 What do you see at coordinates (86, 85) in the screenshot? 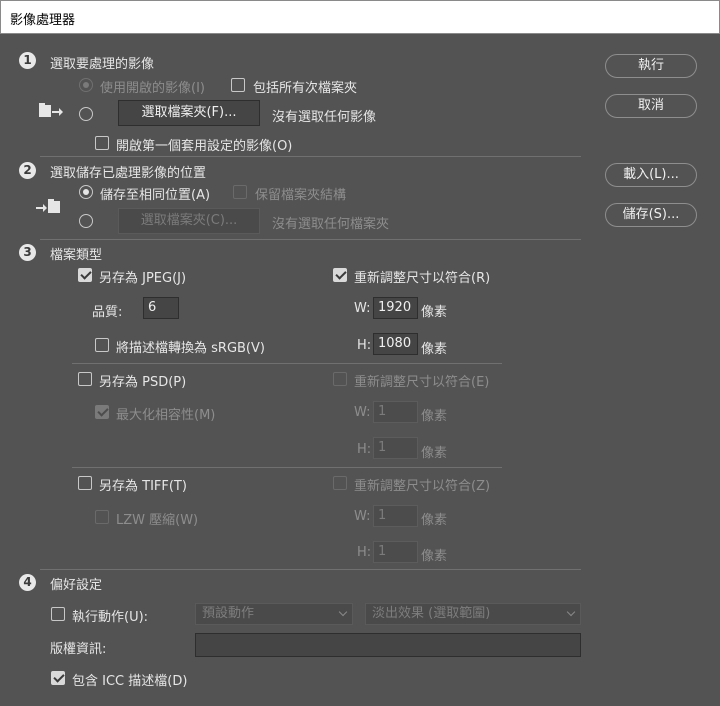
I see `use-open-images-radio` at bounding box center [86, 85].